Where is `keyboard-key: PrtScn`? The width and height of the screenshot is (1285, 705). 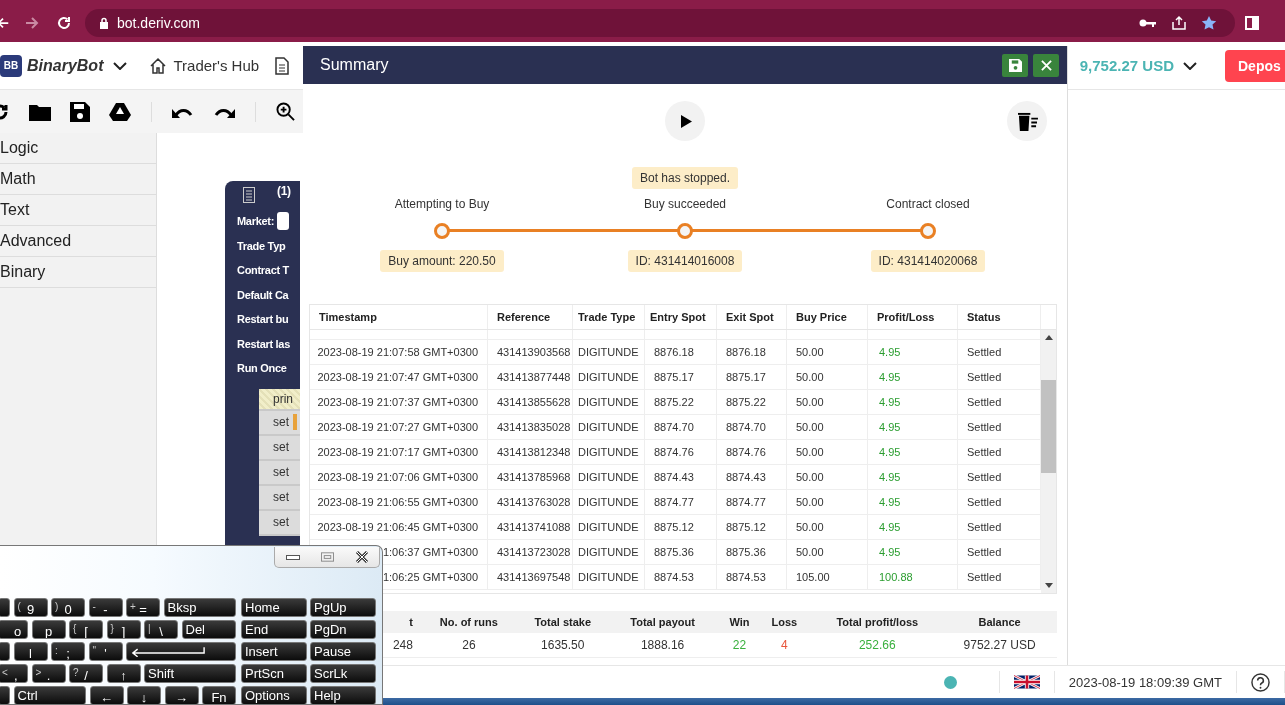
keyboard-key: PrtScn is located at coordinates (274, 673).